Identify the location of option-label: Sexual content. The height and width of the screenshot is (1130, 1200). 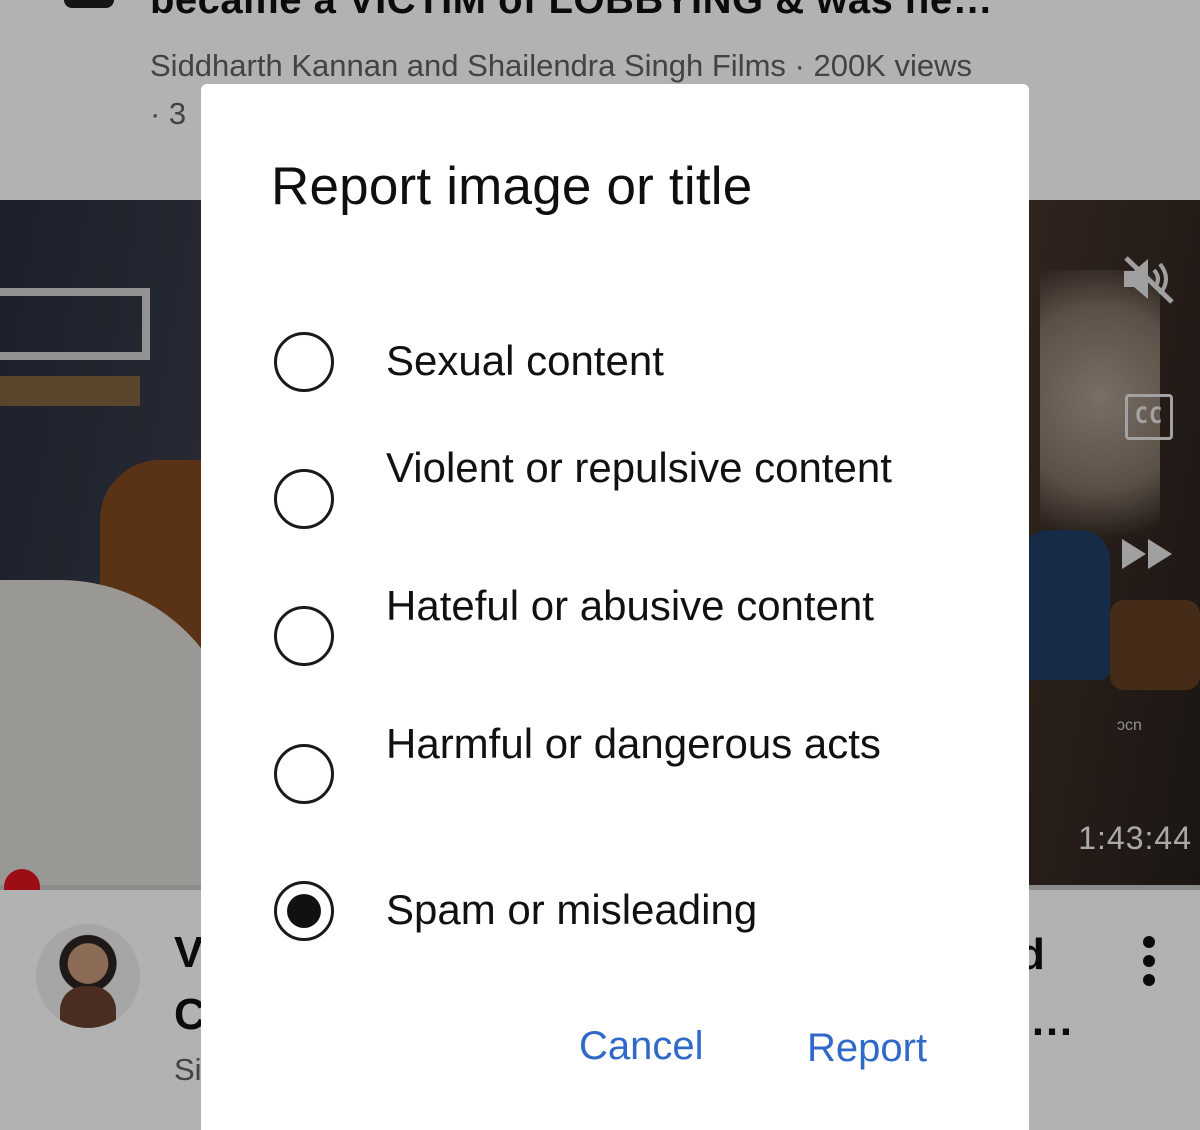
(525, 360).